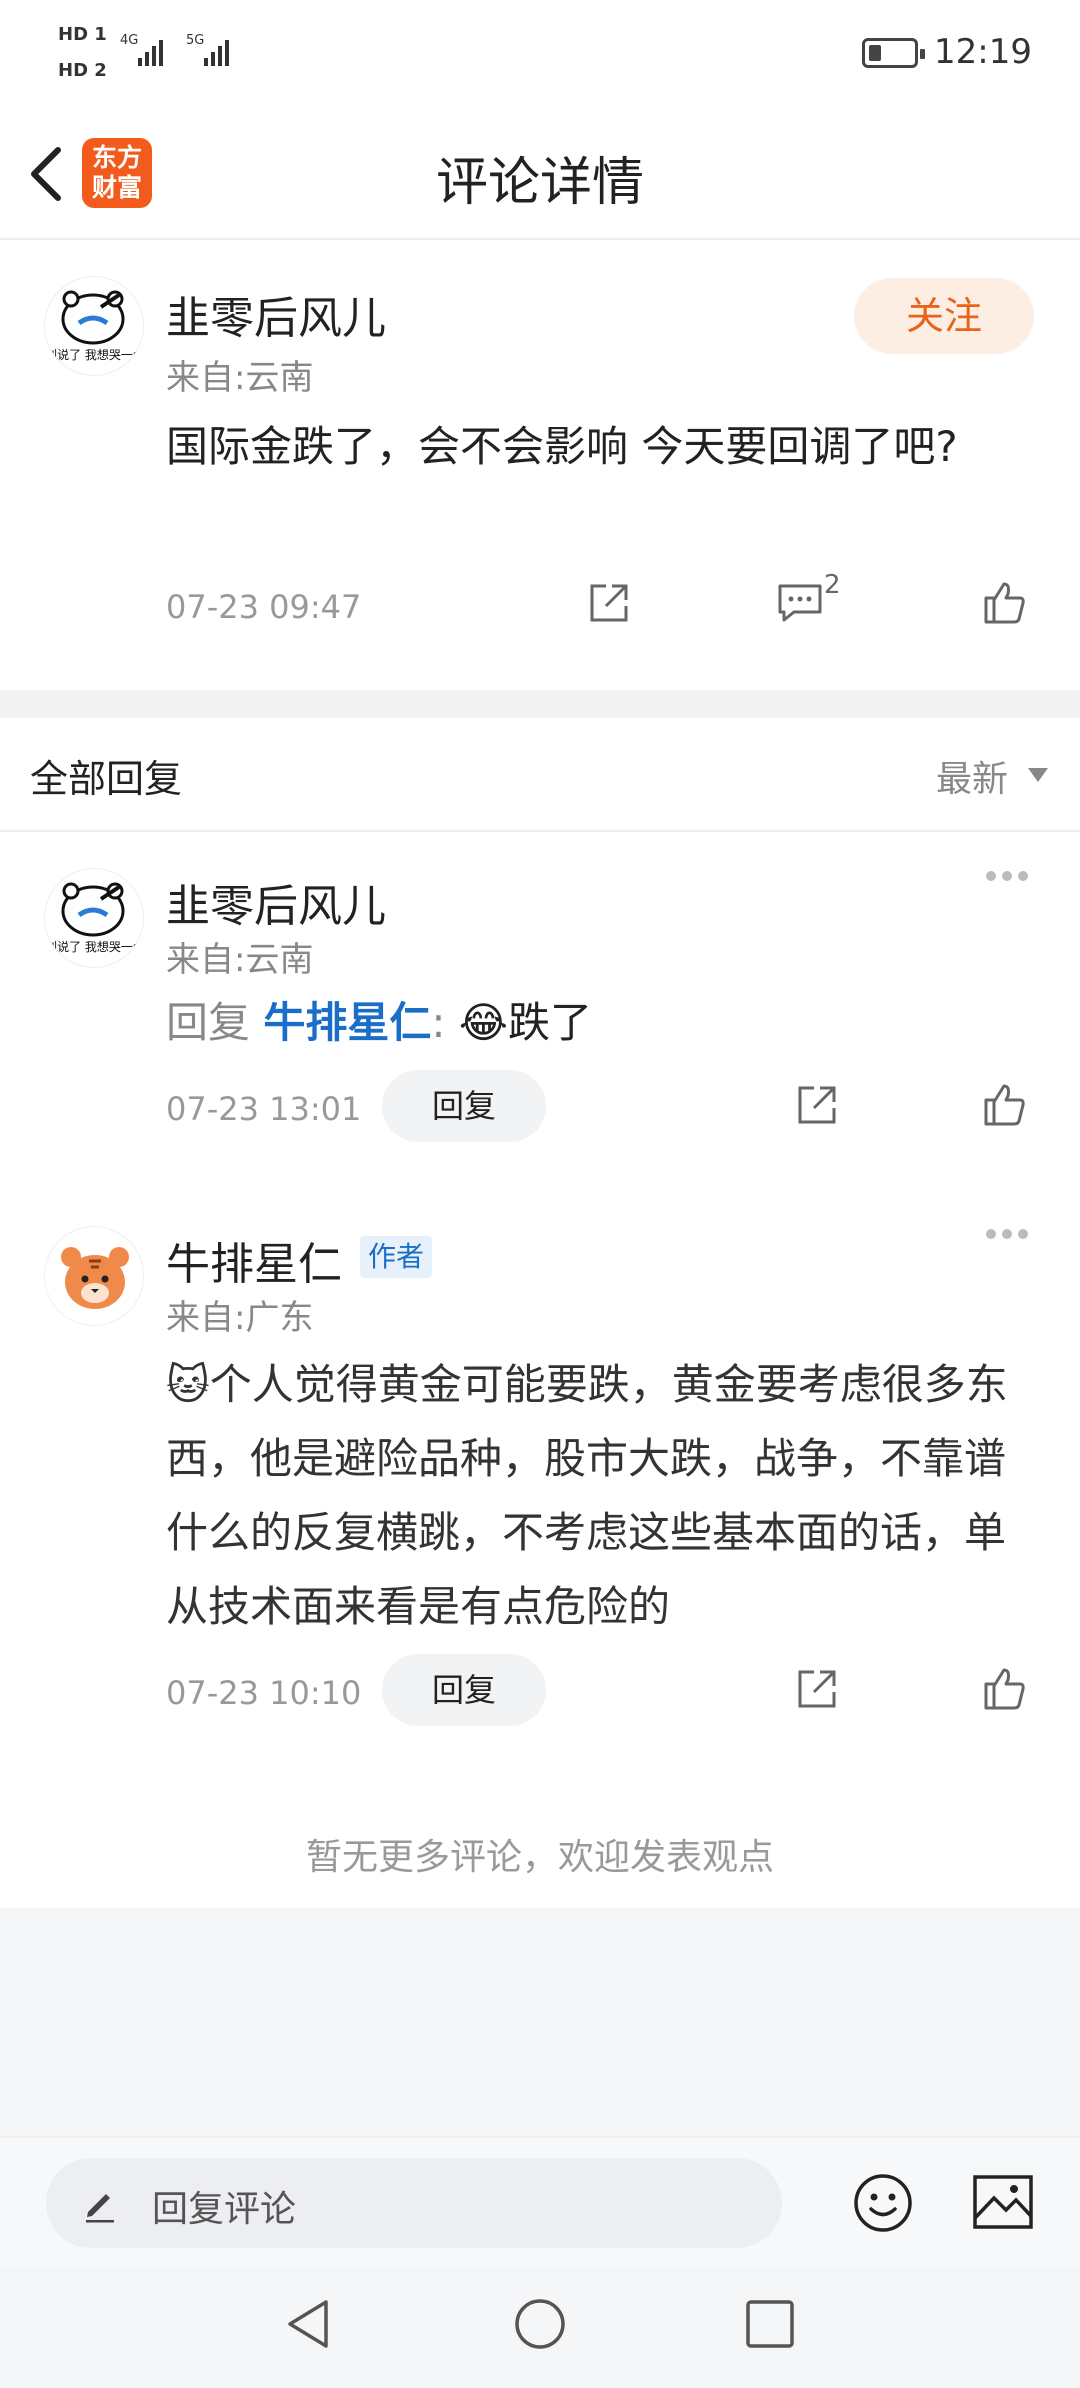 Image resolution: width=1080 pixels, height=2388 pixels. I want to click on sort-selector: 最新, so click(972, 776).